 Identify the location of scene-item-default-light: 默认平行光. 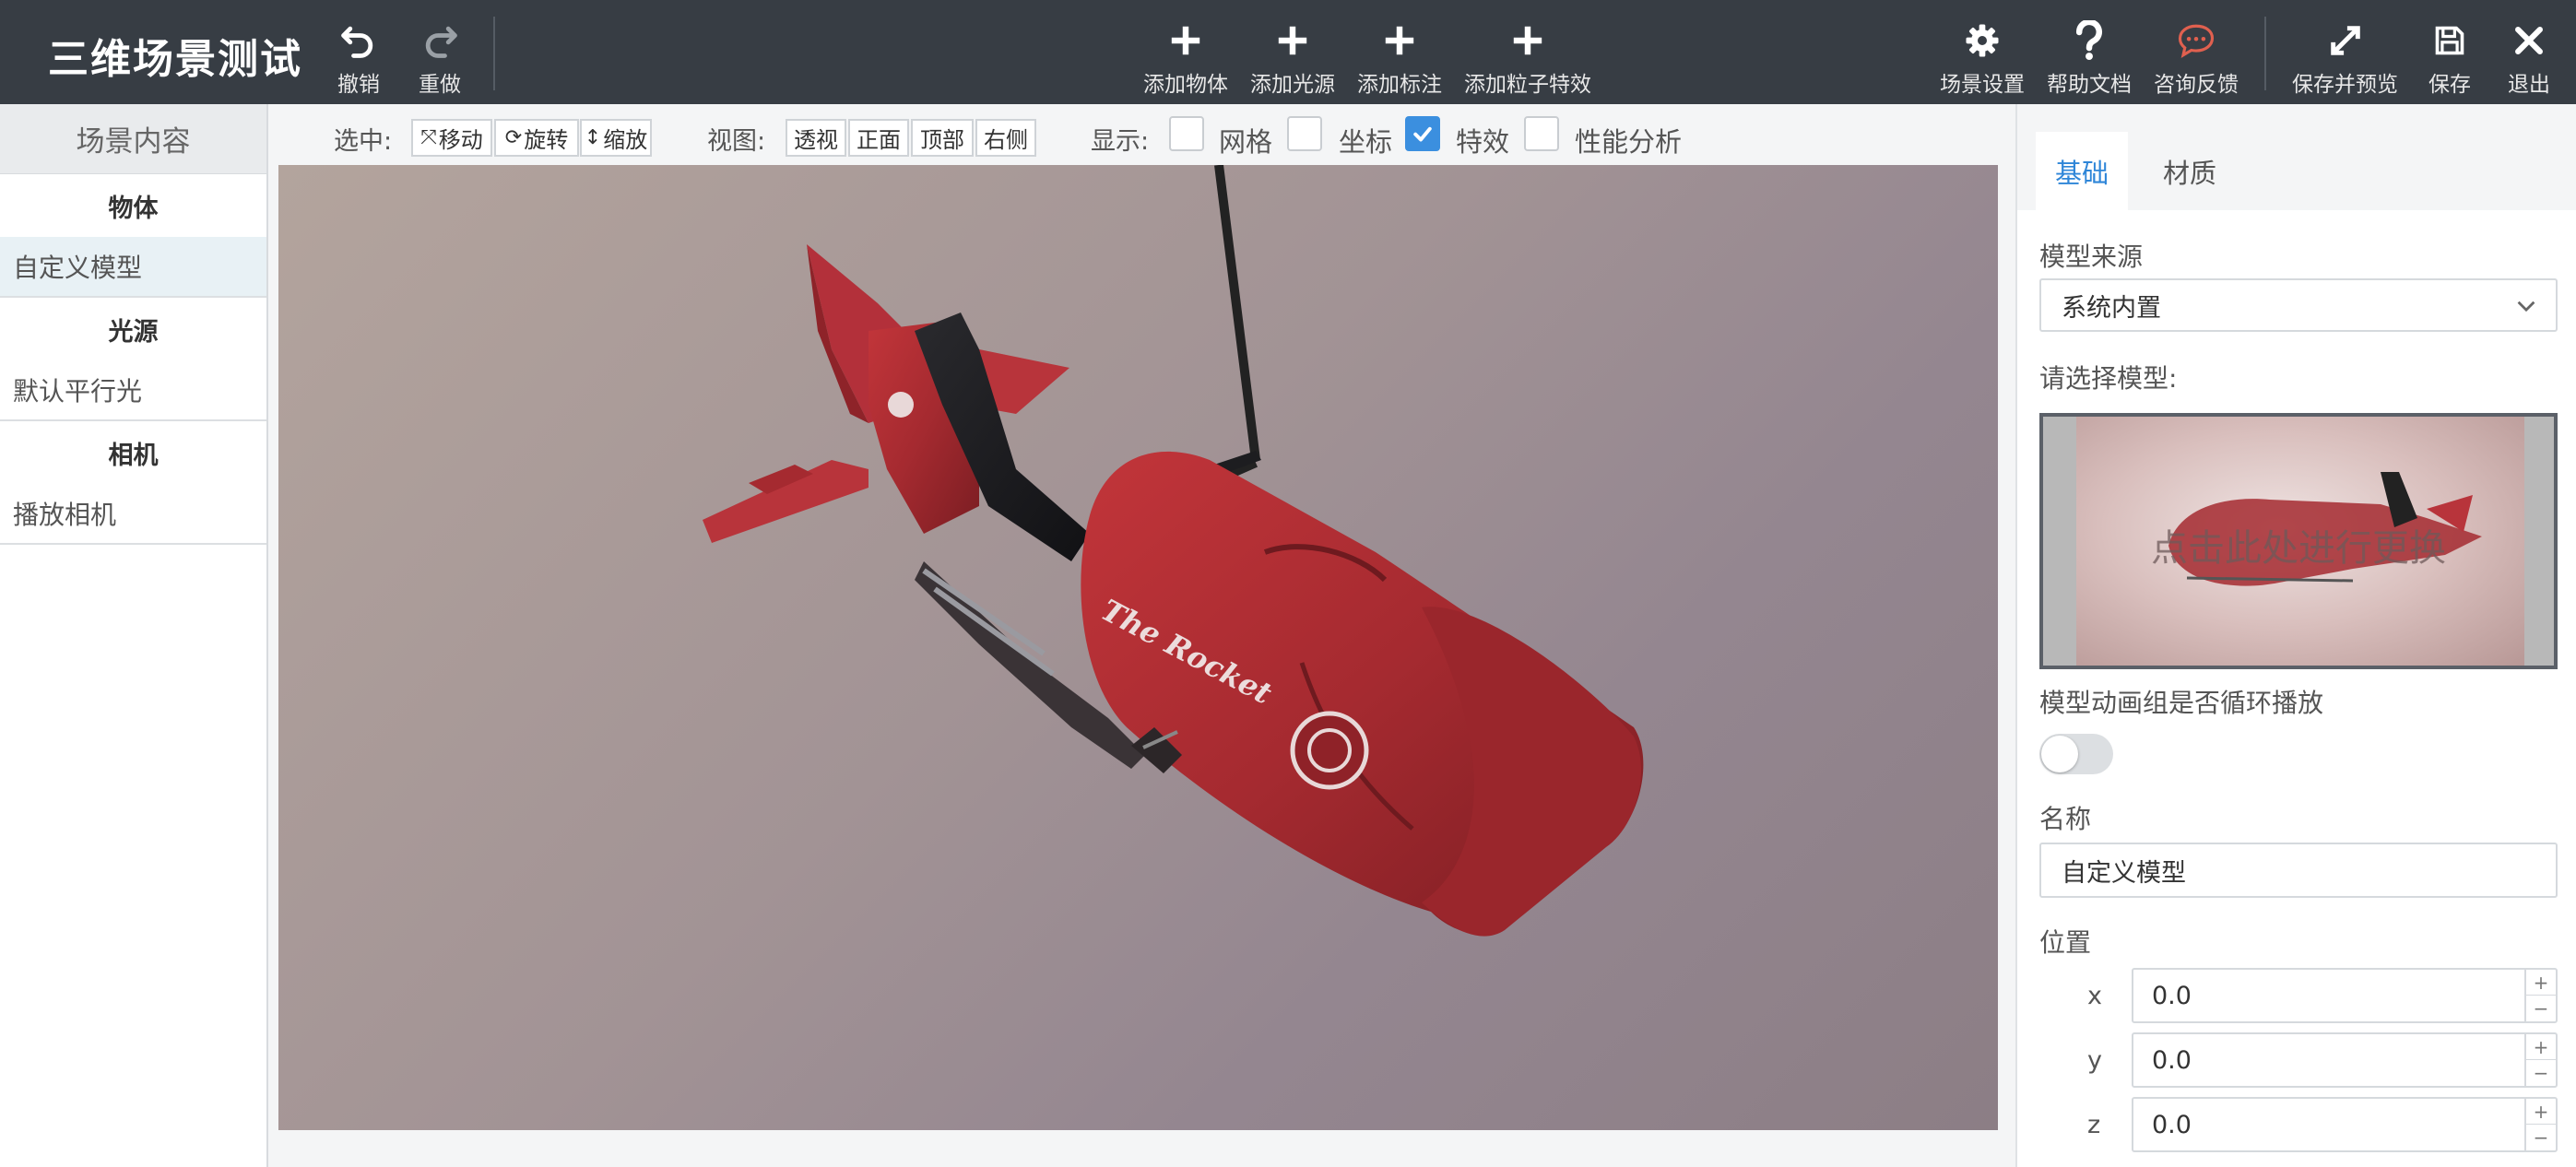
(133, 390).